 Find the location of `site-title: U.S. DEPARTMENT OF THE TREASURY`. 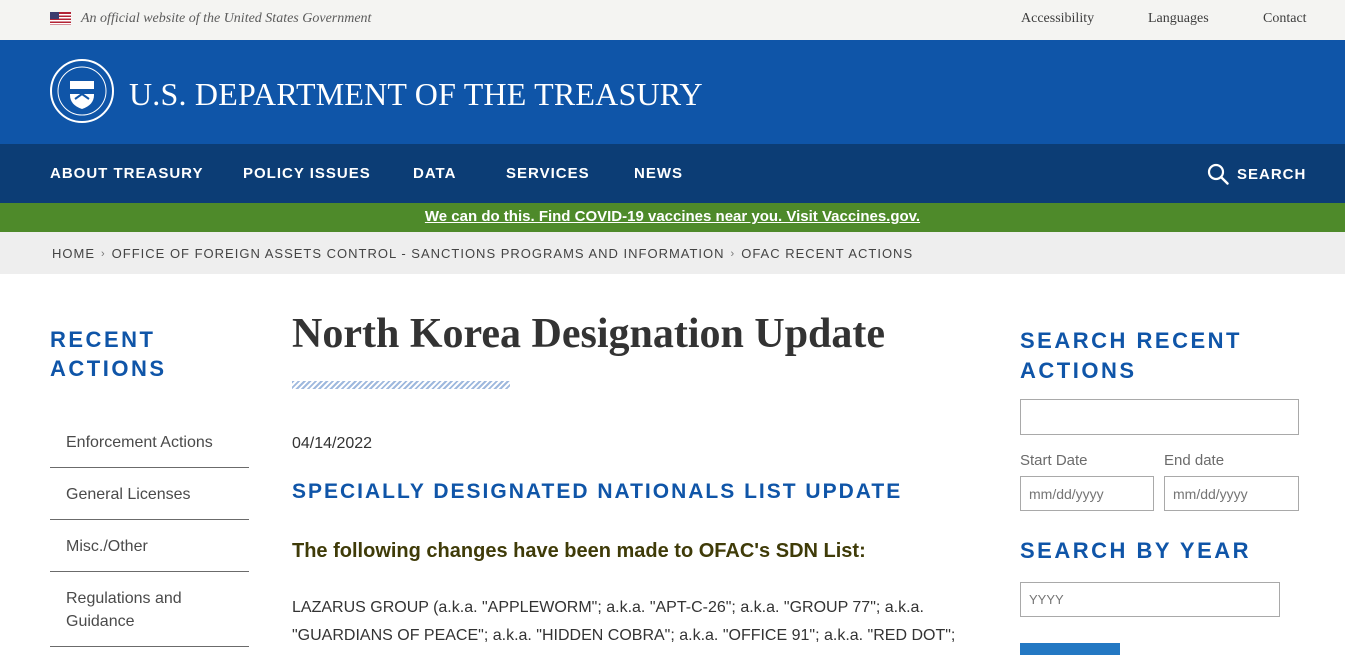

site-title: U.S. DEPARTMENT OF THE TREASURY is located at coordinates (416, 94).